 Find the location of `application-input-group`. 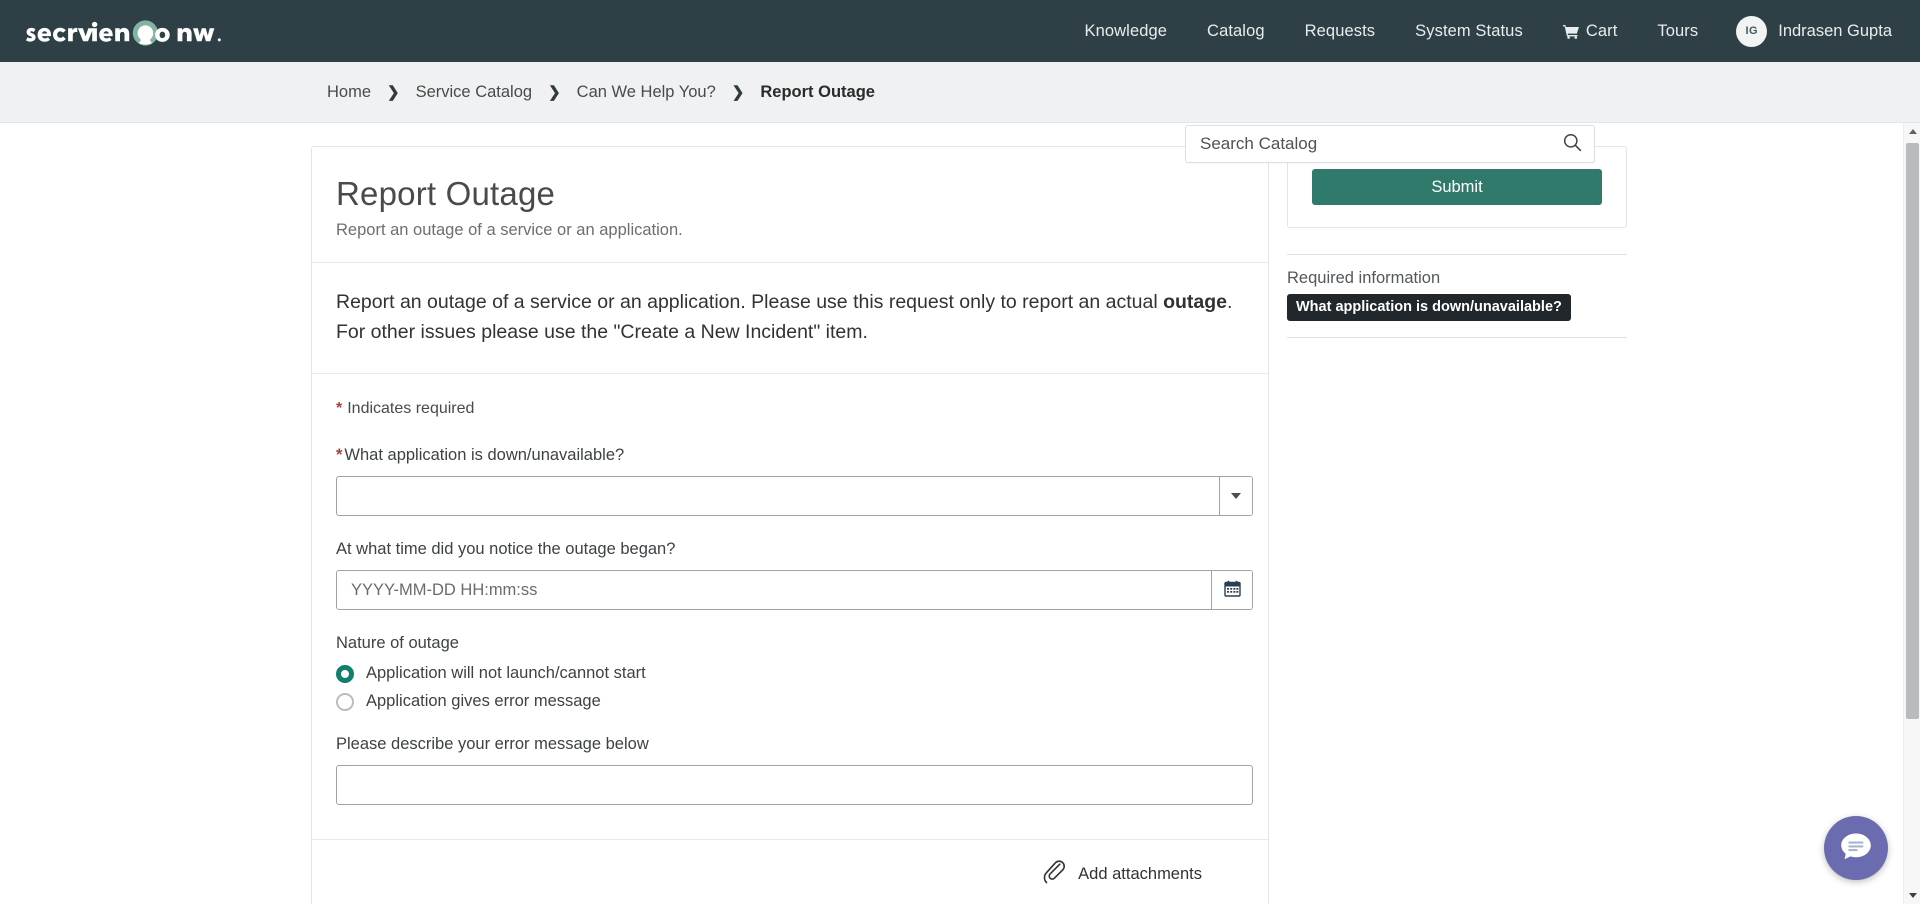

application-input-group is located at coordinates (794, 496).